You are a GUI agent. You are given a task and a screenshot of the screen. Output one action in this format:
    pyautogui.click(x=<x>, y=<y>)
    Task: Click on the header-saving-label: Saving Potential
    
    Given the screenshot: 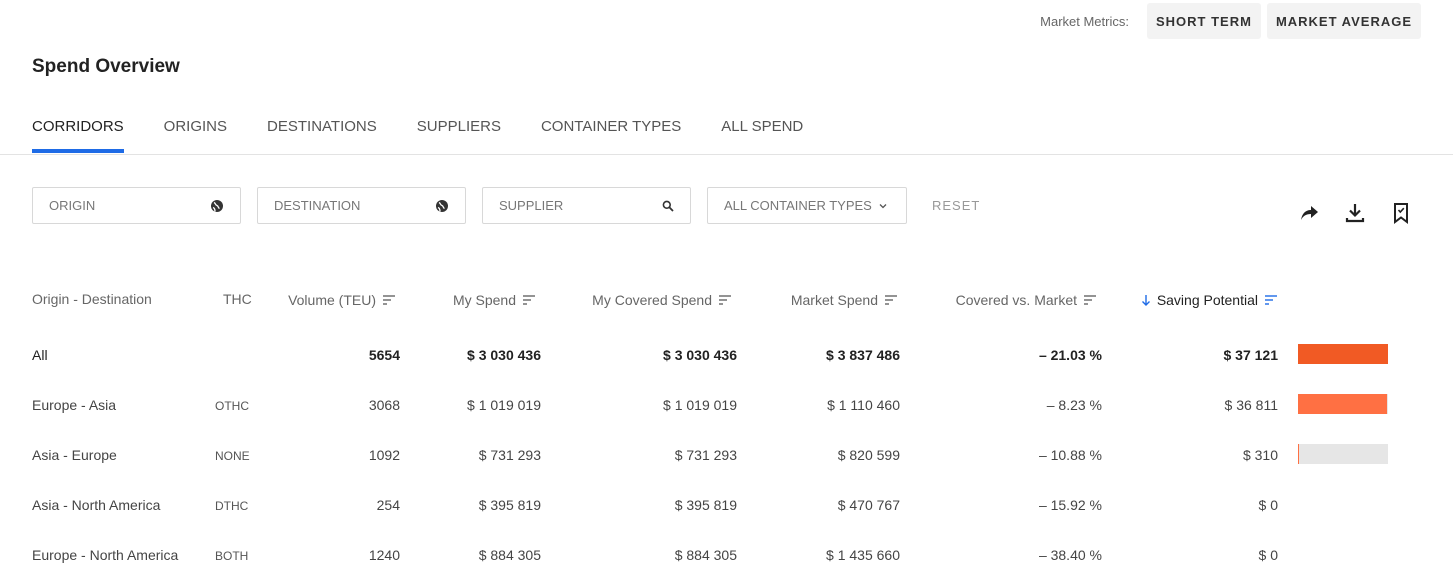 What is the action you would take?
    pyautogui.click(x=1207, y=300)
    